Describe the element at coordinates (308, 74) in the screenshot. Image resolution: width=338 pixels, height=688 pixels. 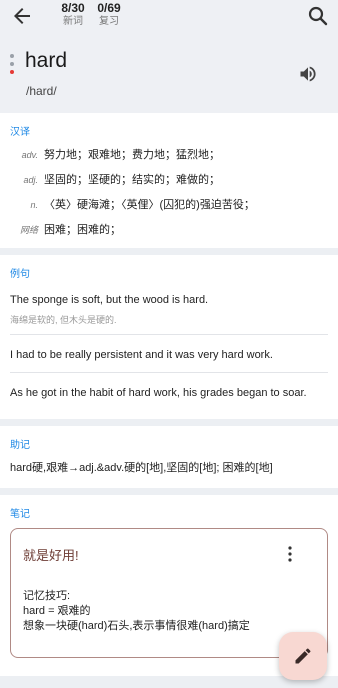
I see `speaker-icon` at that location.